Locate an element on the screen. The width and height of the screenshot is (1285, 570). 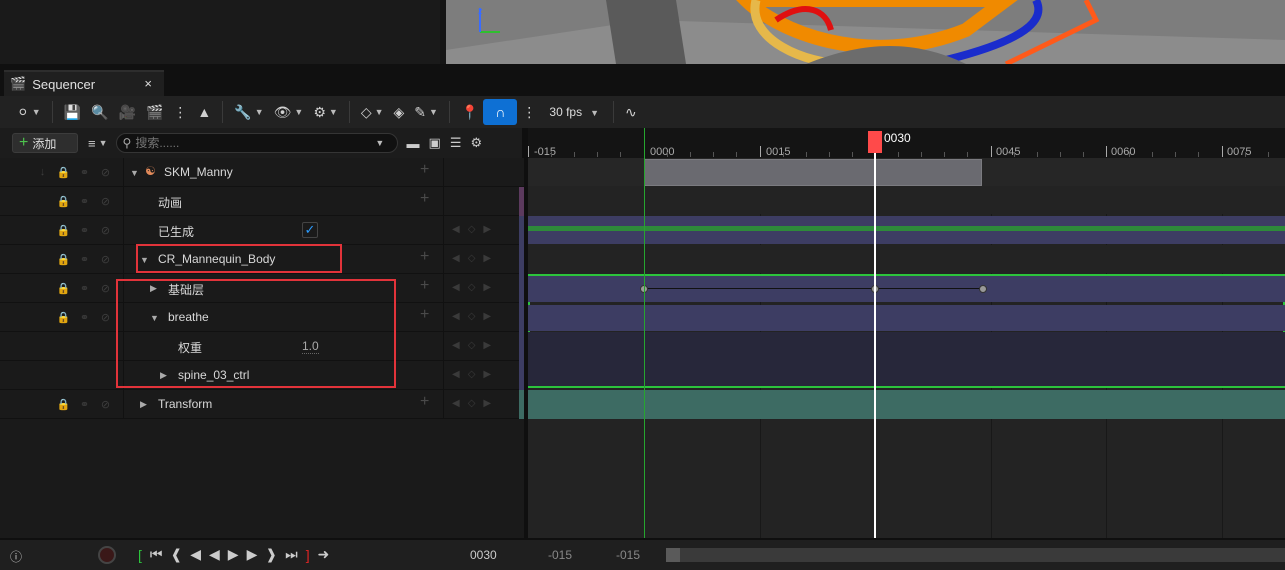
current-frame-field: 0030 is located at coordinates (483, 555).